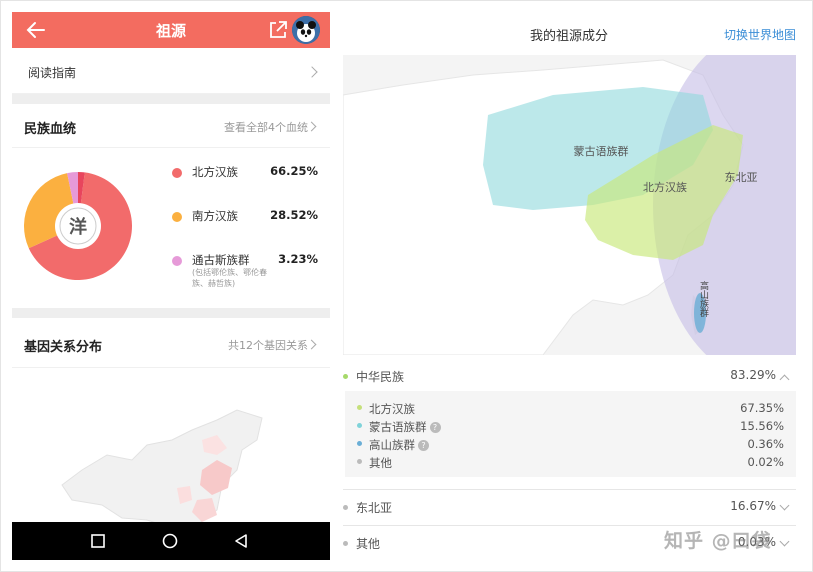 The width and height of the screenshot is (813, 572). What do you see at coordinates (784, 379) in the screenshot?
I see `chevron-up-icon` at bounding box center [784, 379].